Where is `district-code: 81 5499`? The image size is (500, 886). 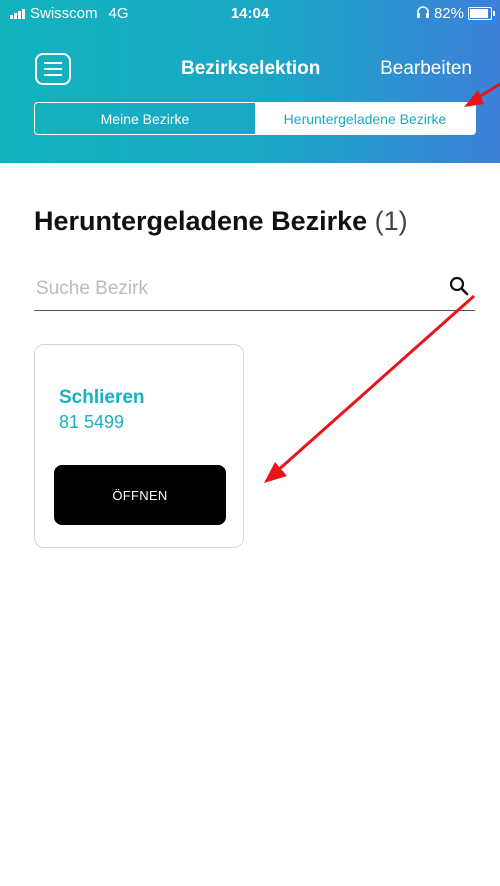
district-code: 81 5499 is located at coordinates (92, 422).